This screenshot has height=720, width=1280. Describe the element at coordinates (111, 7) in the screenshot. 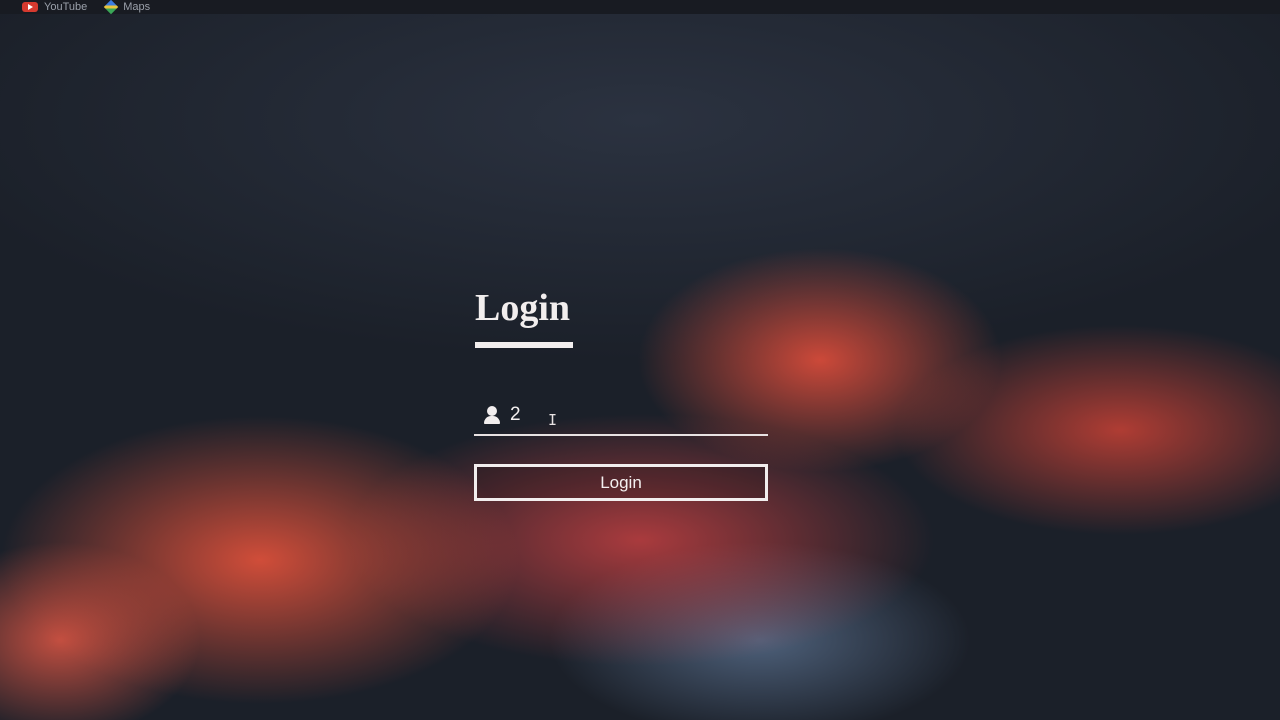

I see `maps-icon` at that location.